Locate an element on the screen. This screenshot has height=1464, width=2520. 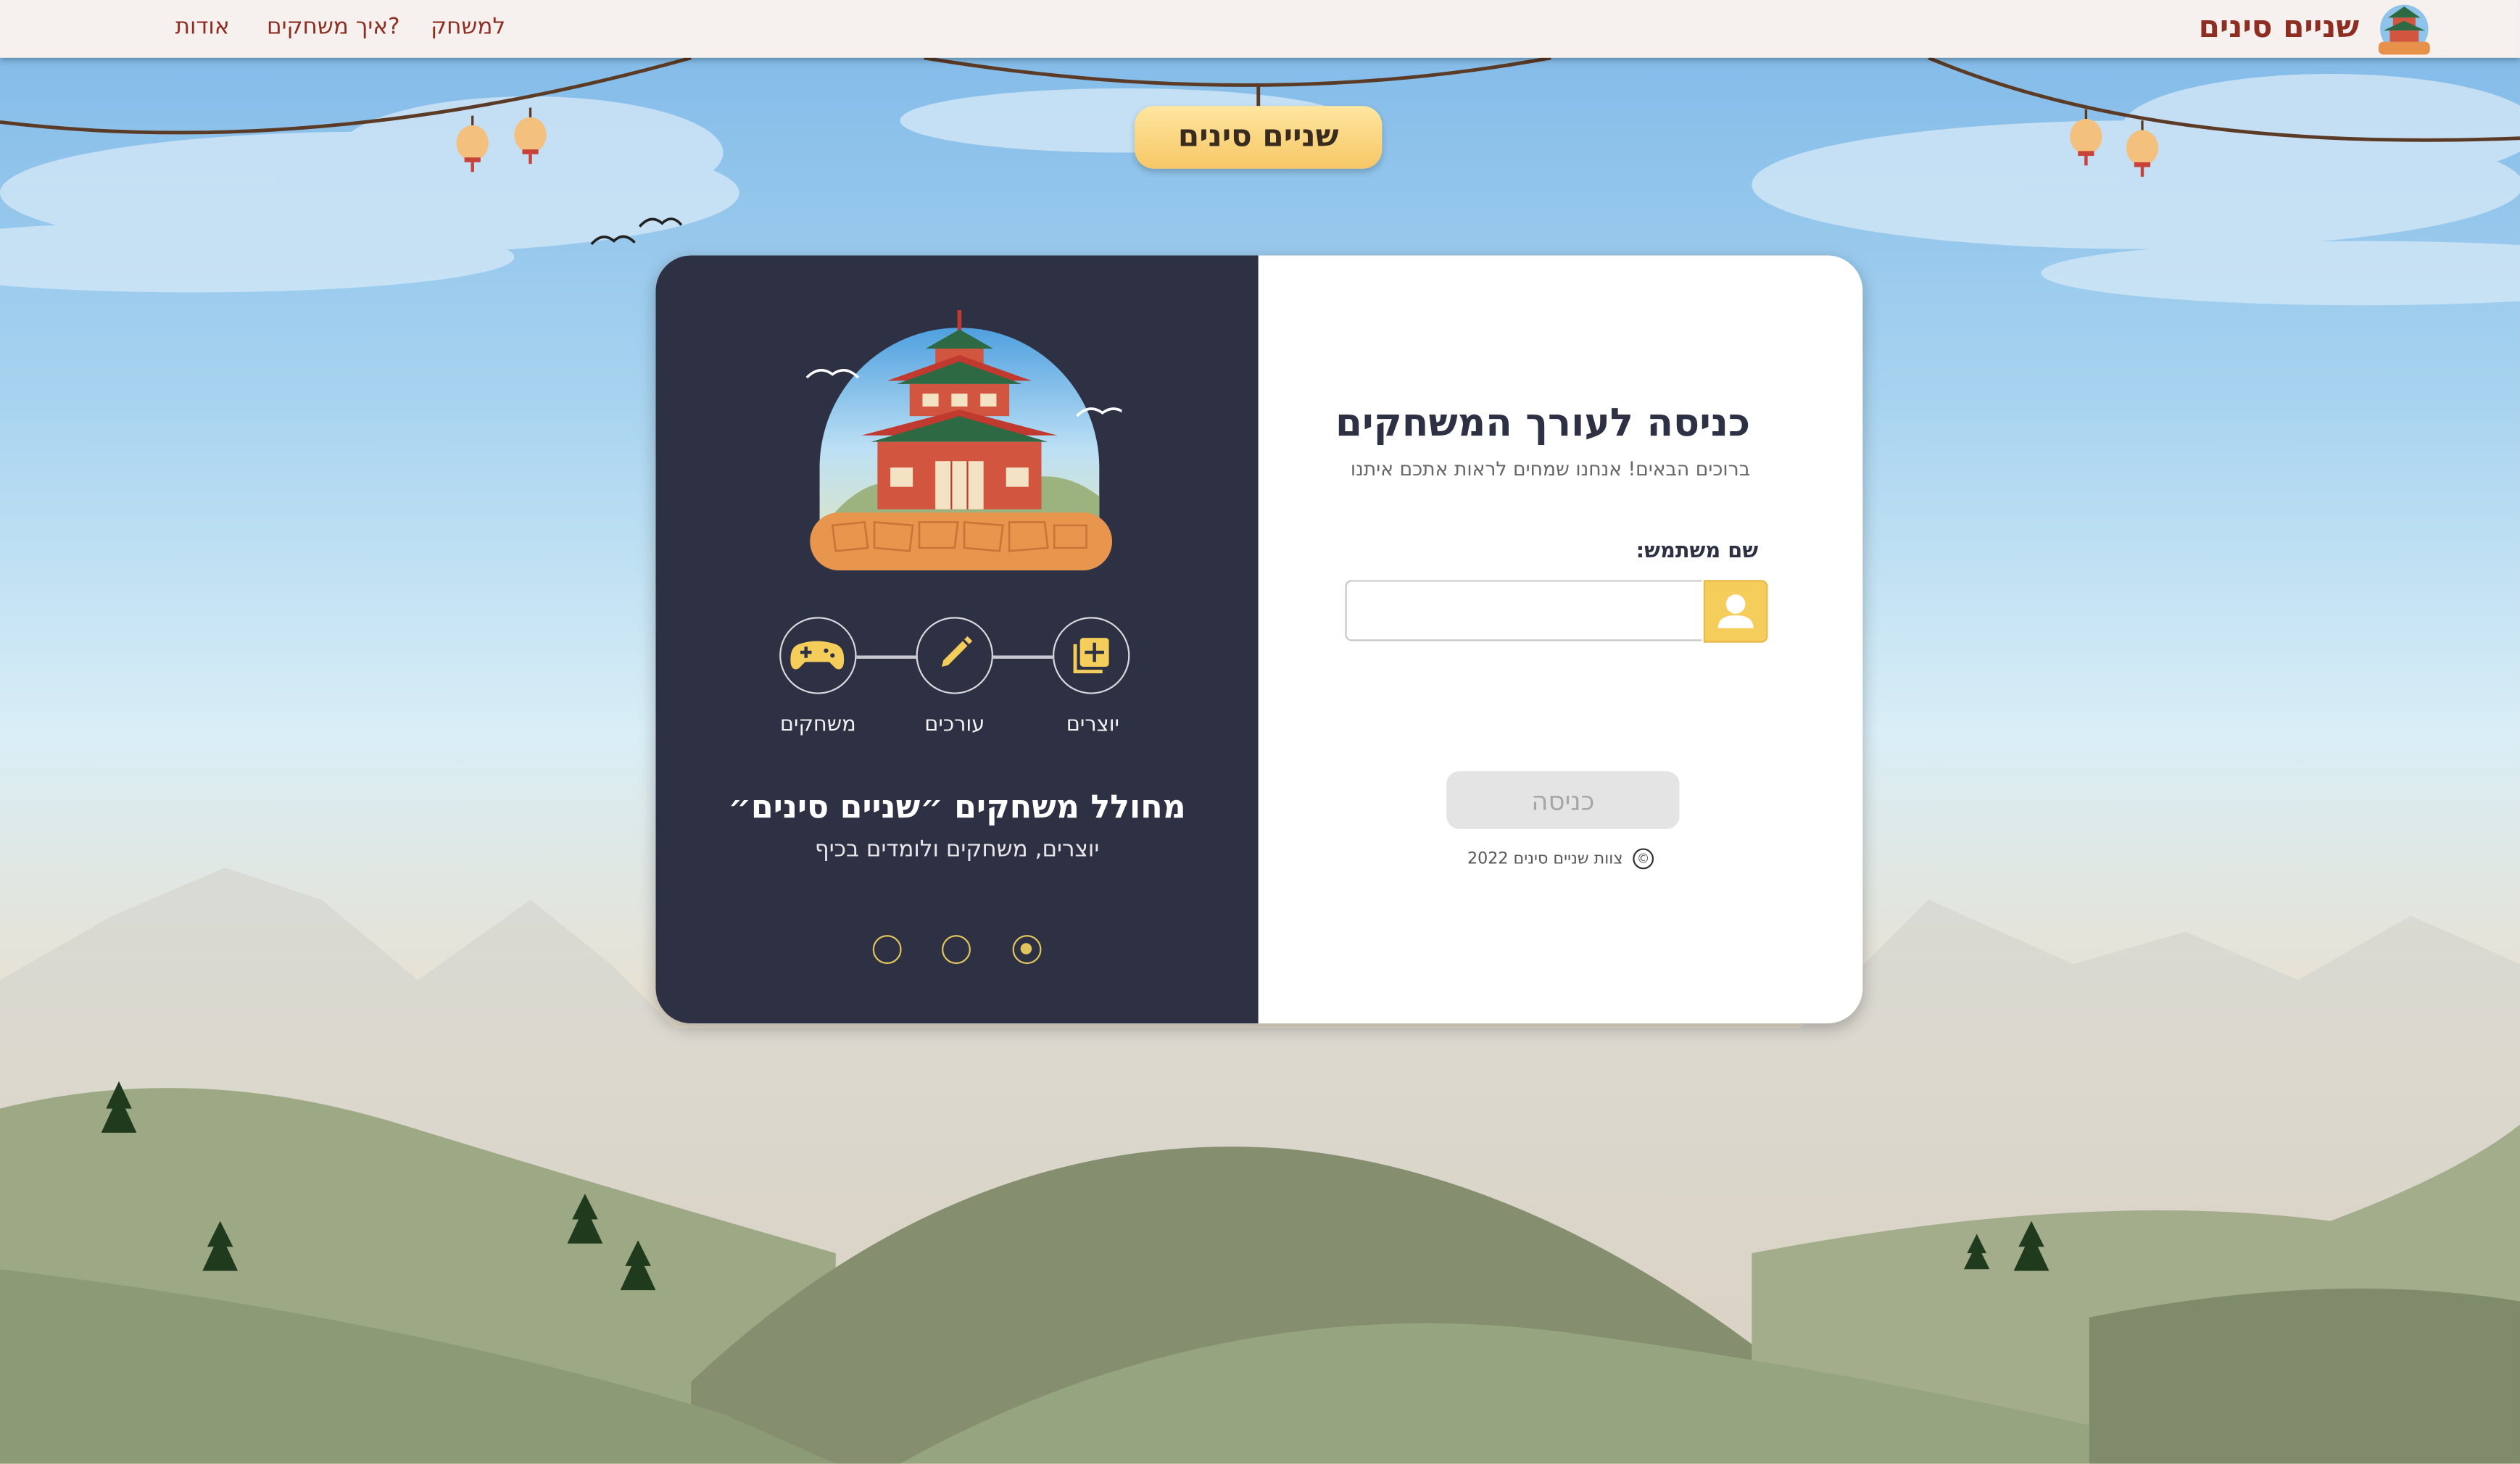
user-icon-box is located at coordinates (1735, 611).